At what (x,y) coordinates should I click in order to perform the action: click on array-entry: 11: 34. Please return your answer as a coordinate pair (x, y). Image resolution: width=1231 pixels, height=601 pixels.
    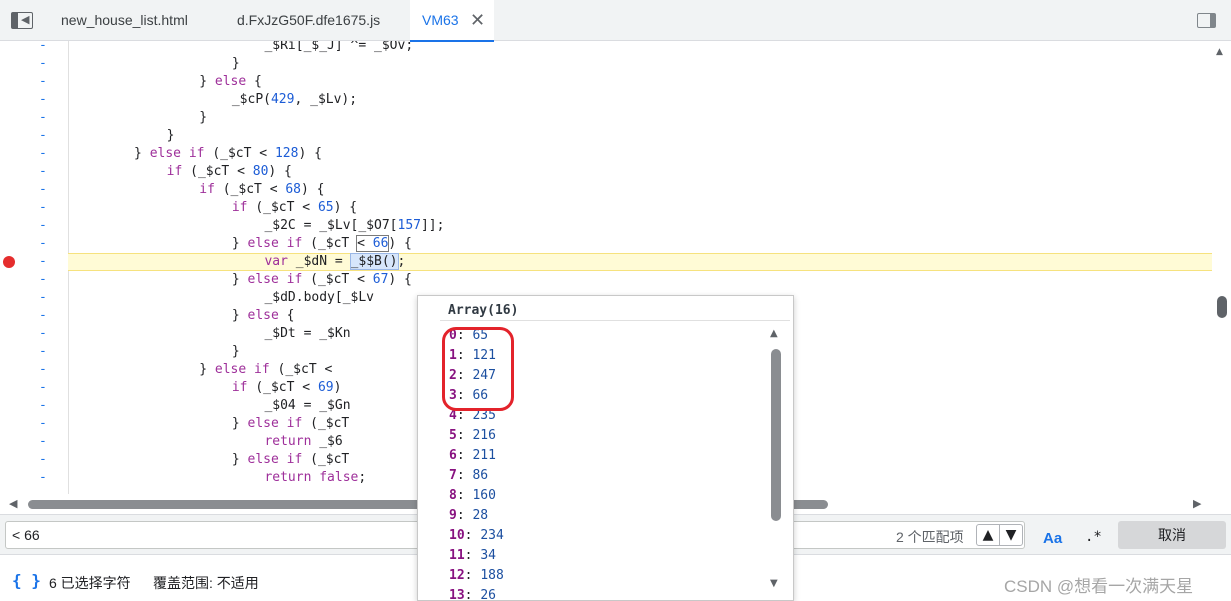
    Looking at the image, I should click on (472, 556).